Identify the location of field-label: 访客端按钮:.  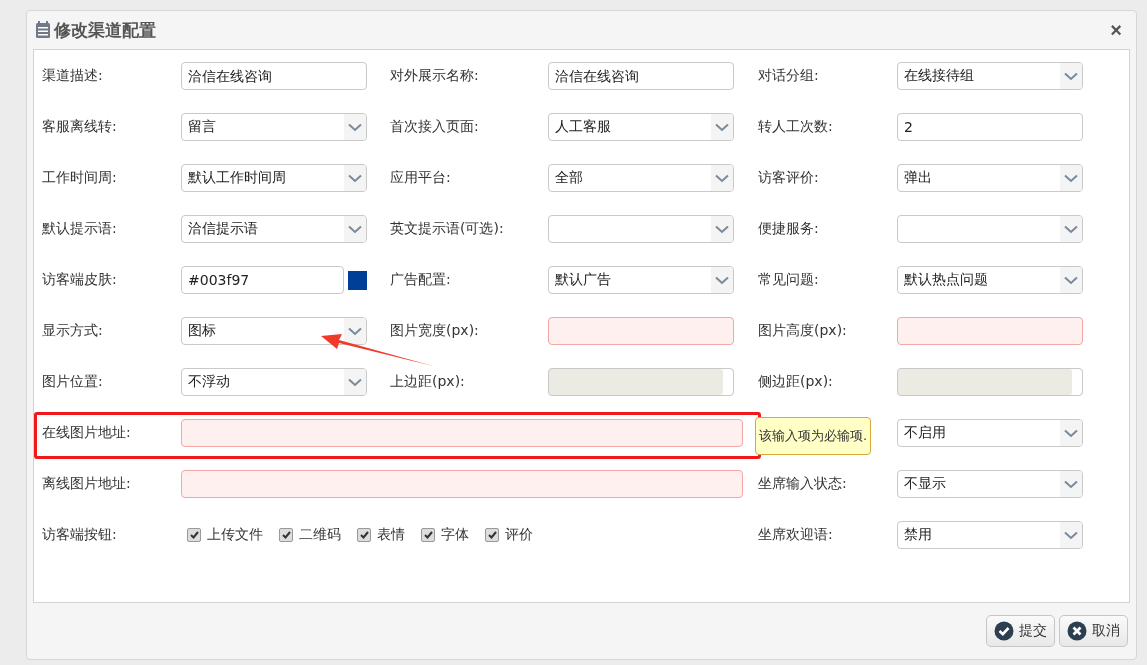
(79, 535).